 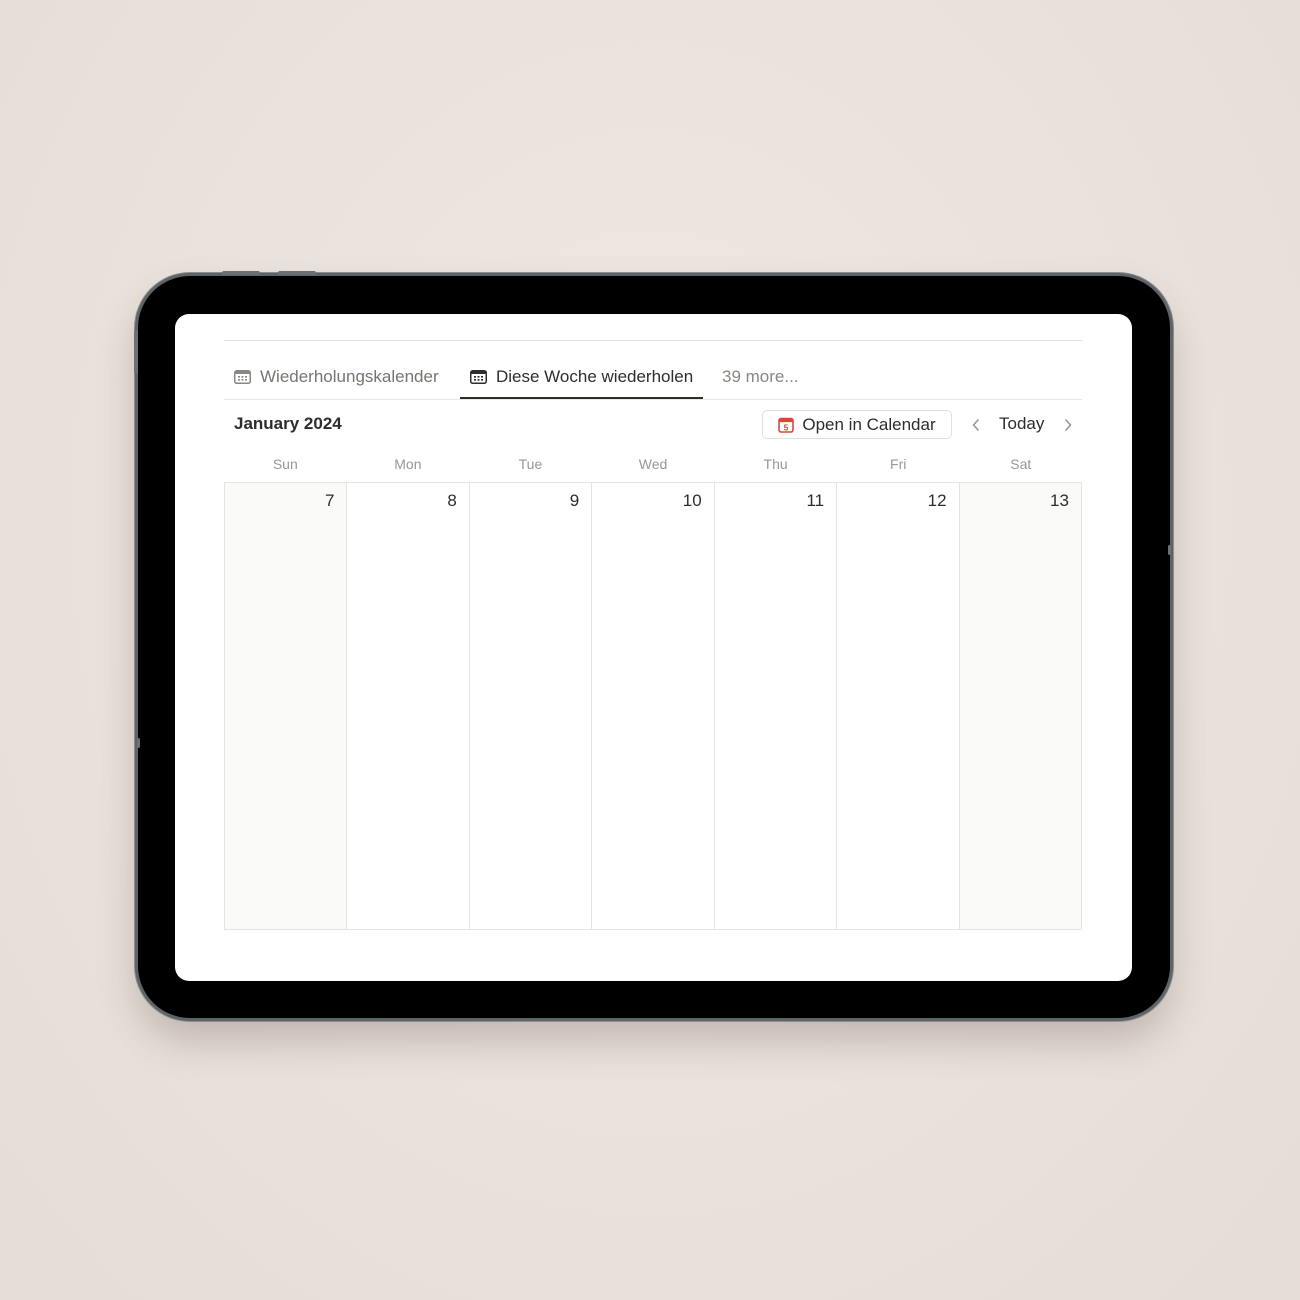 I want to click on volume-up-button, so click(x=241, y=273).